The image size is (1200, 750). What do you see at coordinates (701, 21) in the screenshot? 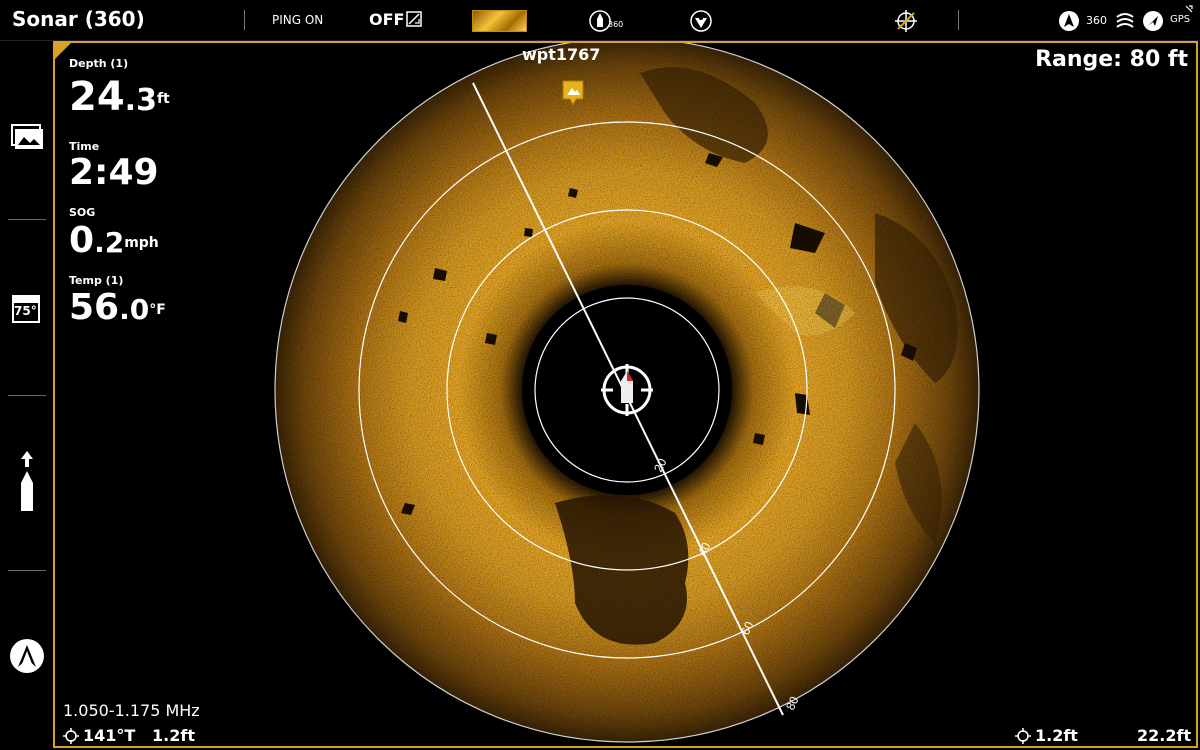
I see `transducer-icon` at bounding box center [701, 21].